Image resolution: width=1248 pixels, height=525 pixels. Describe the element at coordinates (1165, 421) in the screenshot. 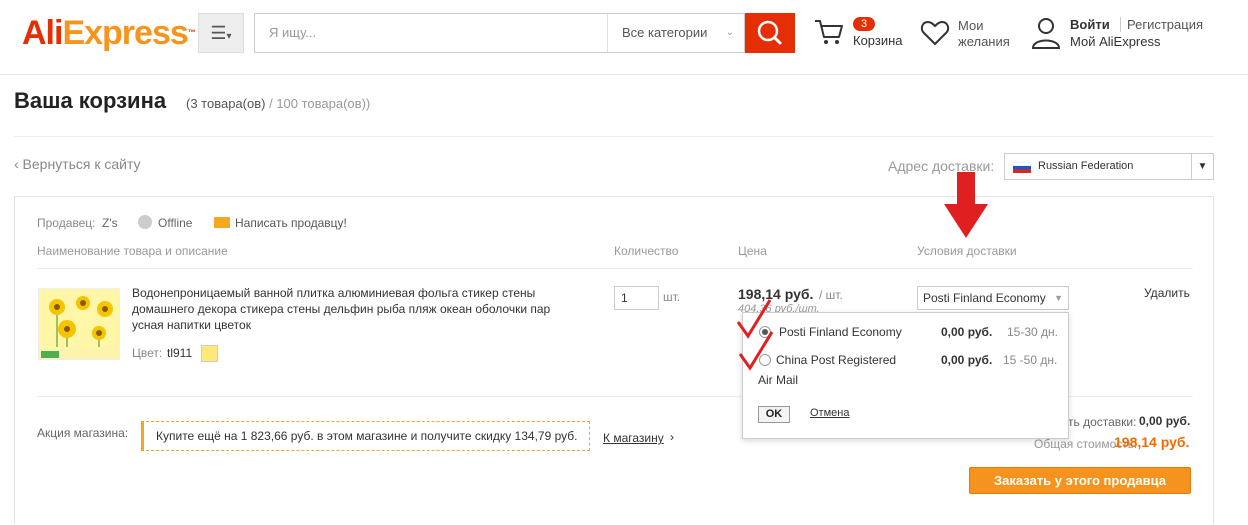

I see `shipping-cost-value: 0,00 руб.` at that location.